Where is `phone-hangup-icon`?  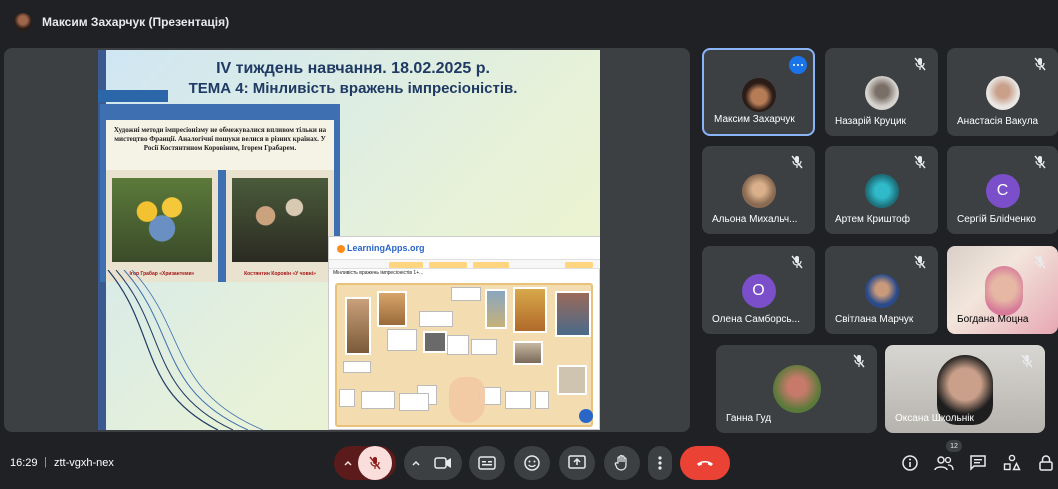 phone-hangup-icon is located at coordinates (705, 463).